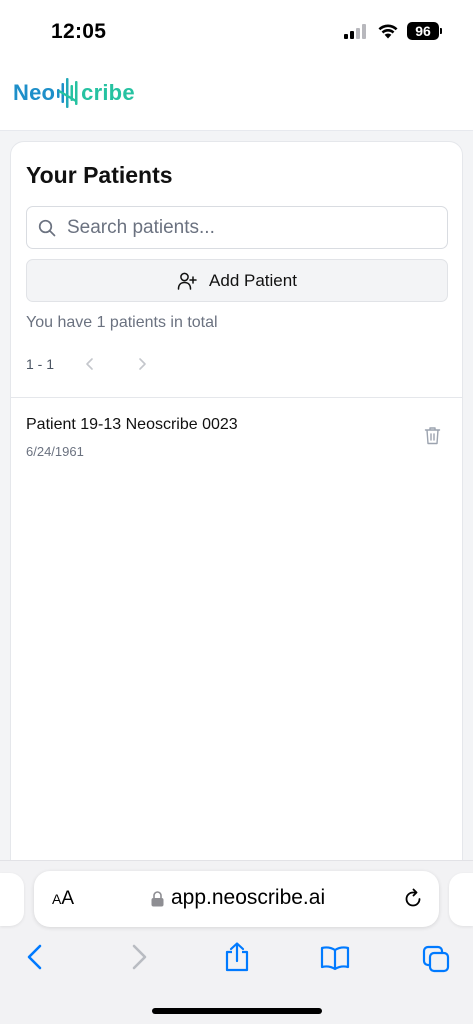  I want to click on search-icon, so click(47, 228).